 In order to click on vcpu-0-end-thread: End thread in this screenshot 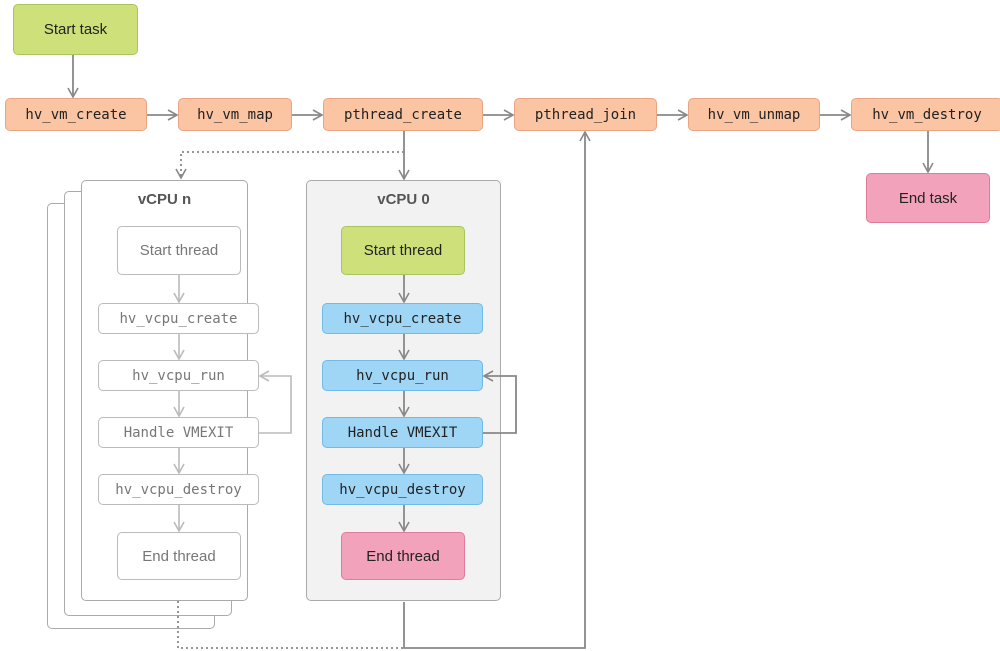, I will do `click(403, 556)`.